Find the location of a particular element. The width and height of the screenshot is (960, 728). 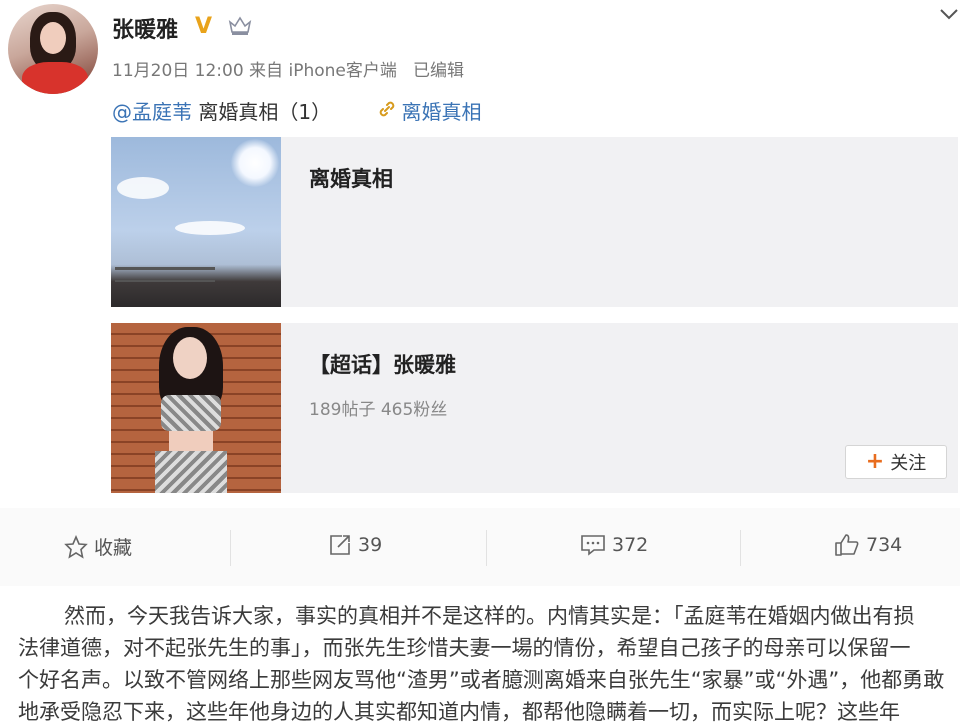

supertopic-title: 【超话】张暖雅 is located at coordinates (382, 365).